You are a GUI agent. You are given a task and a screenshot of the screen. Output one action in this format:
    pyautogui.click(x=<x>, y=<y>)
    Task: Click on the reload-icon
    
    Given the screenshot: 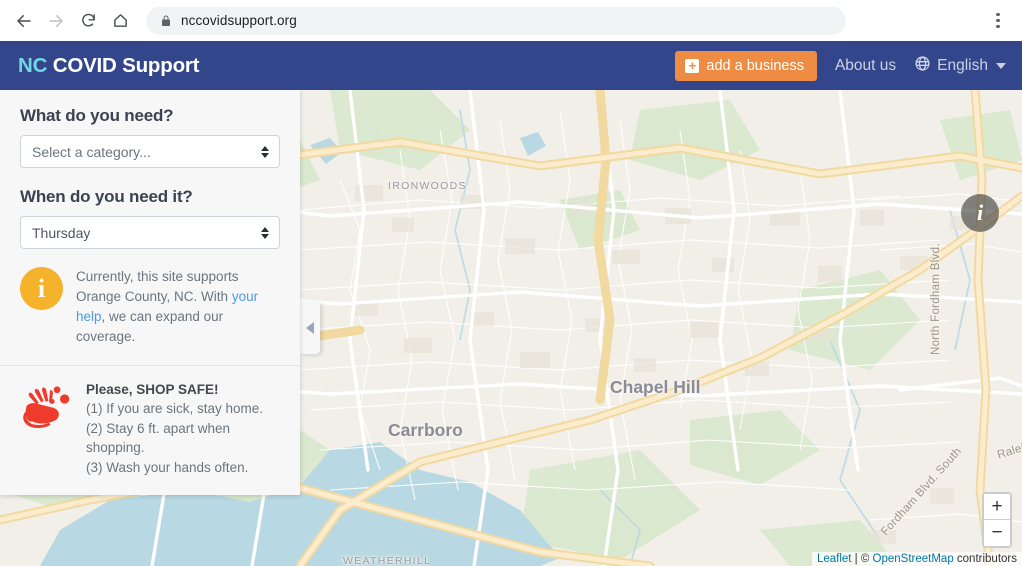 What is the action you would take?
    pyautogui.click(x=88, y=20)
    